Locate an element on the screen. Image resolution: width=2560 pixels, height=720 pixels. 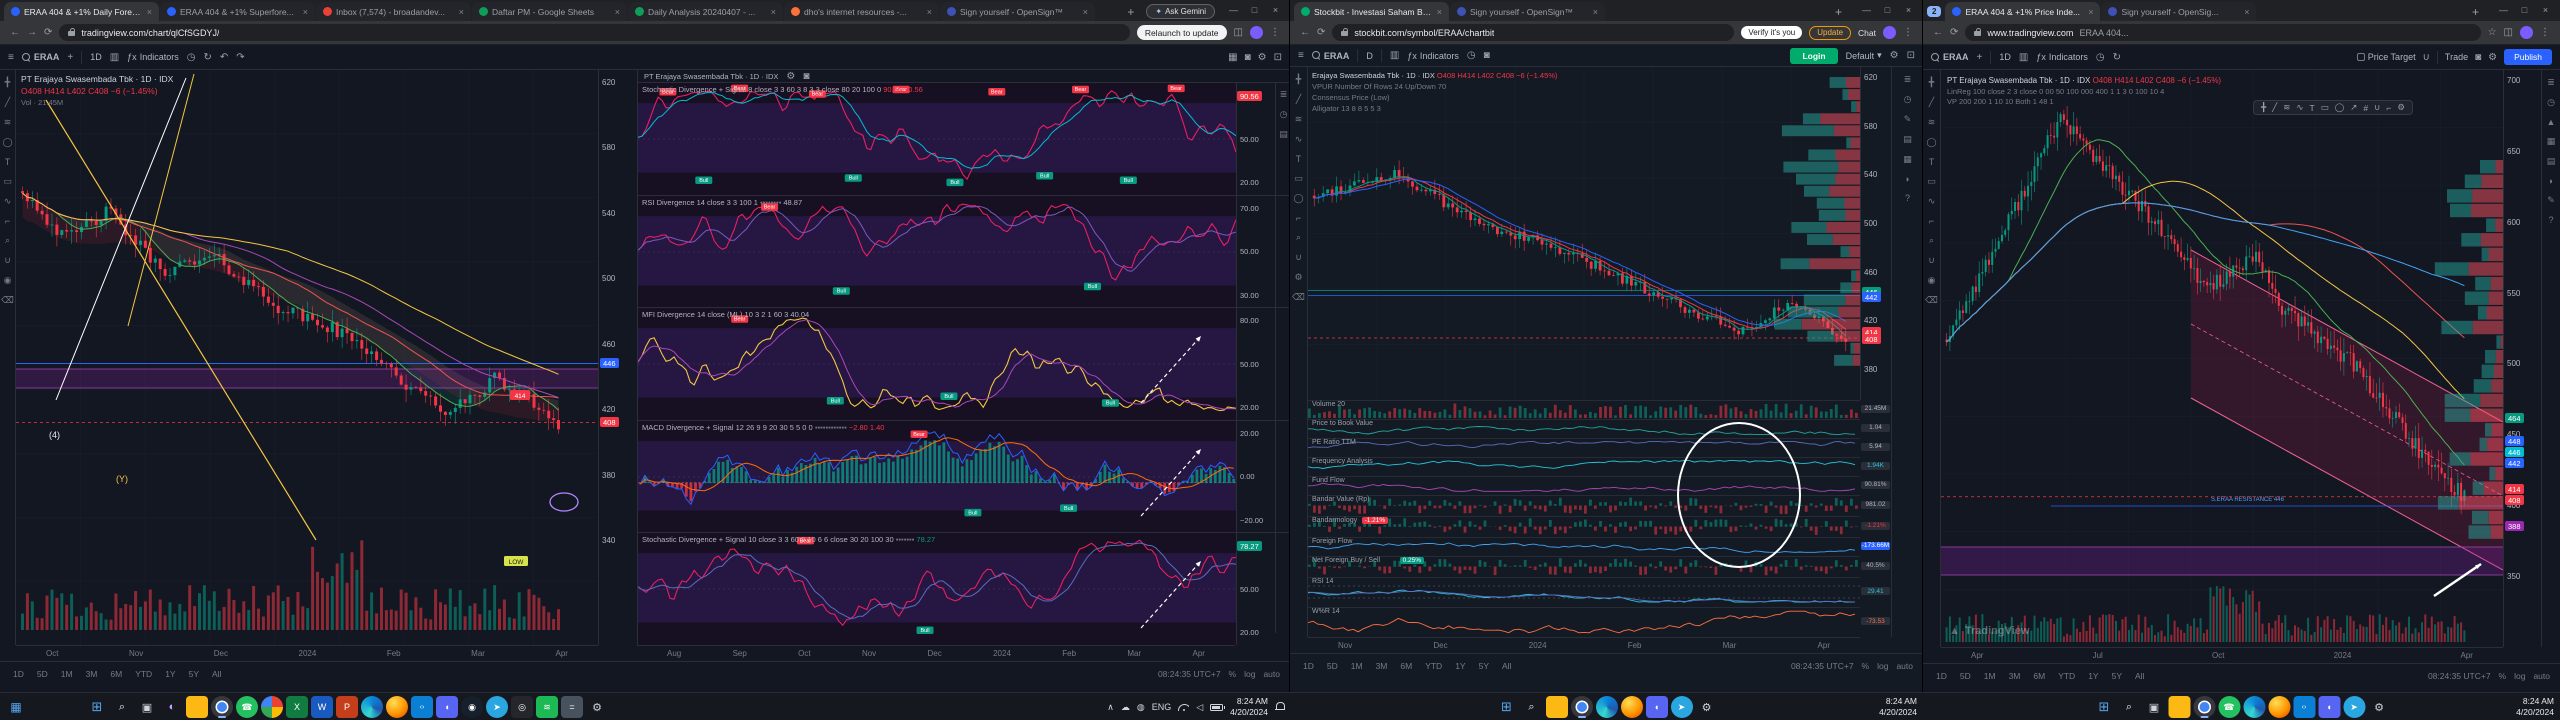
redo-icon: ↷ is located at coordinates (240, 57).